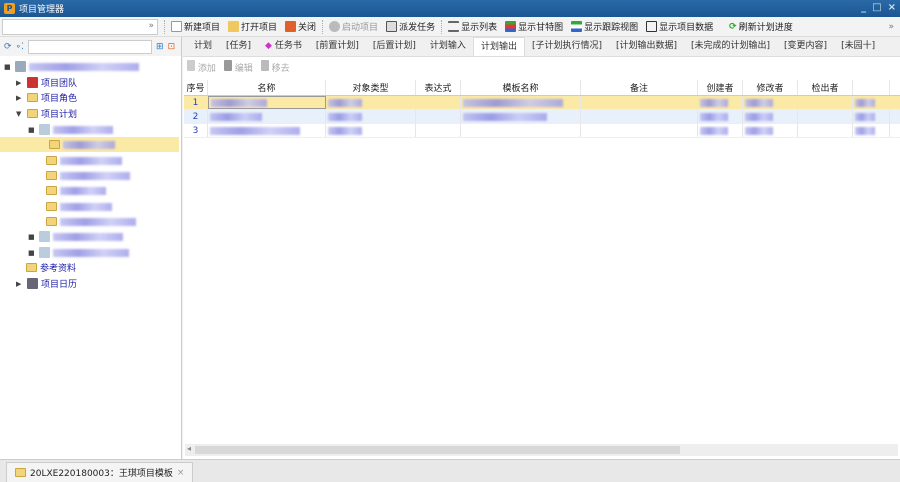  I want to click on edit-button: 编辑, so click(238, 66).